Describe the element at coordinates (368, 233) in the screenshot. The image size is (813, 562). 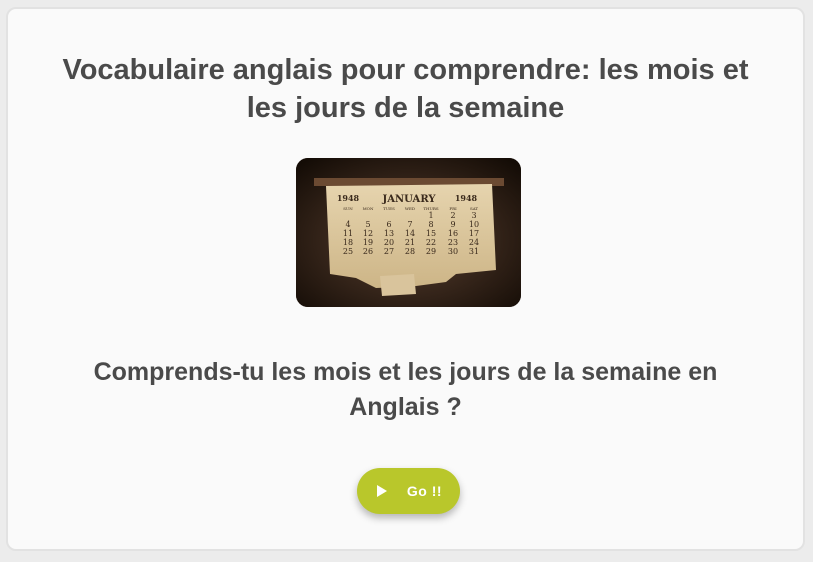
I see `calendar-day: 12` at that location.